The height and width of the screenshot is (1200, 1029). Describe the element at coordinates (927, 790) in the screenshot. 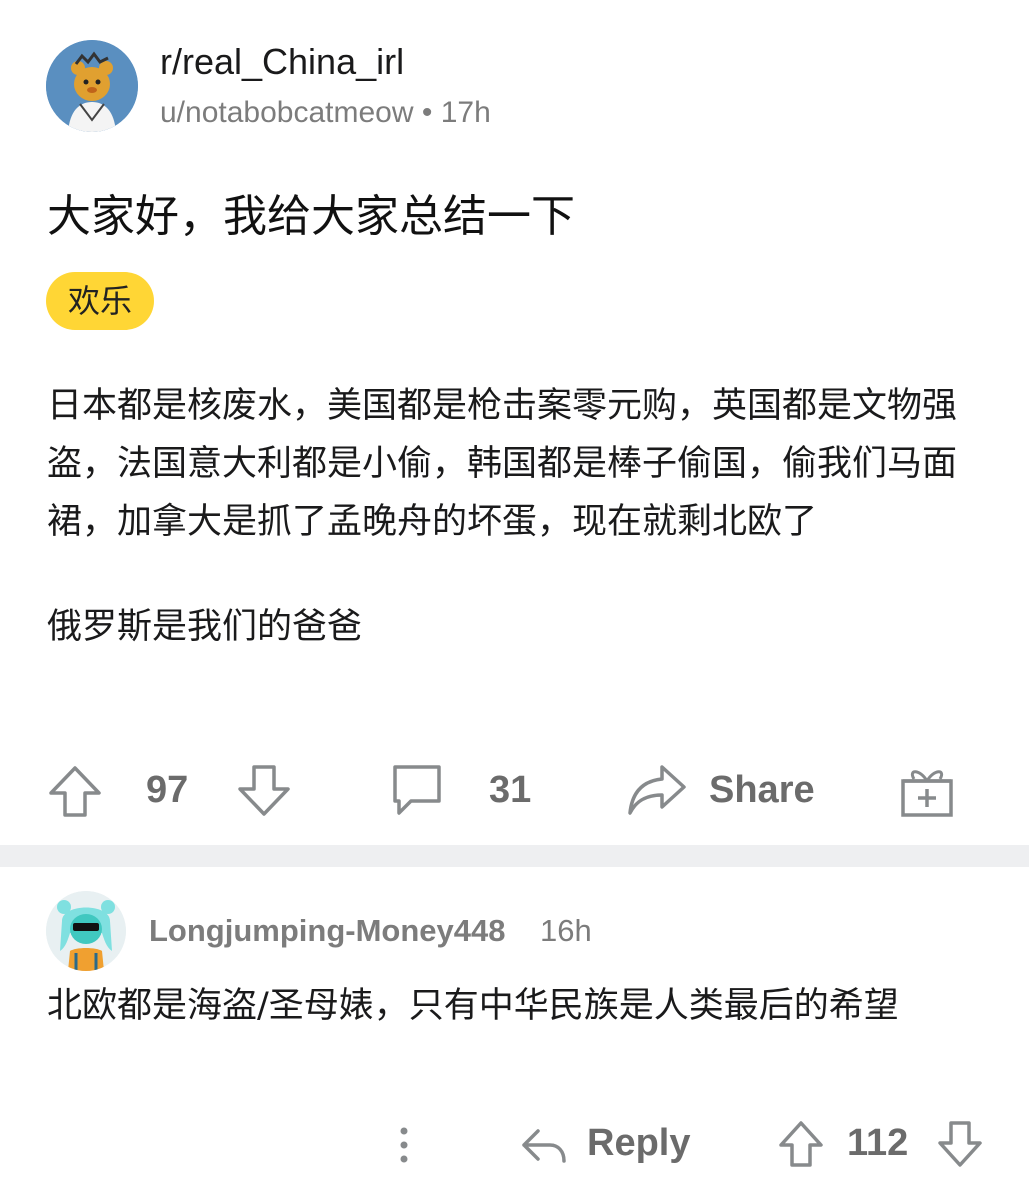

I see `award-icon` at that location.